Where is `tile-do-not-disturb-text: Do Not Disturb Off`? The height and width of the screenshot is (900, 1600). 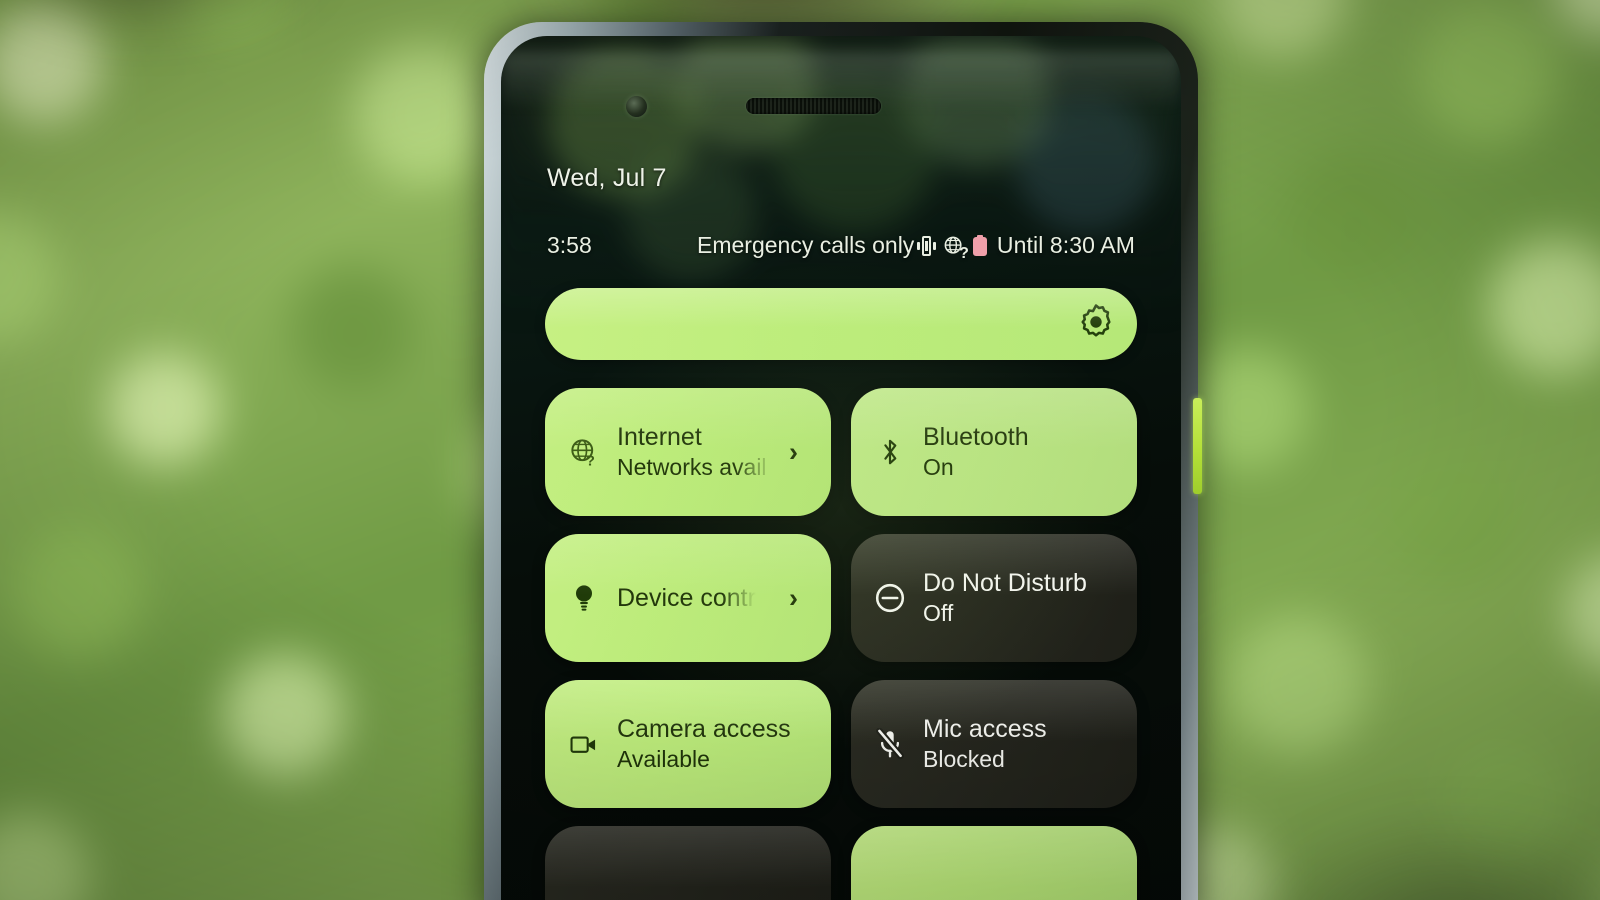 tile-do-not-disturb-text: Do Not Disturb Off is located at coordinates (1019, 598).